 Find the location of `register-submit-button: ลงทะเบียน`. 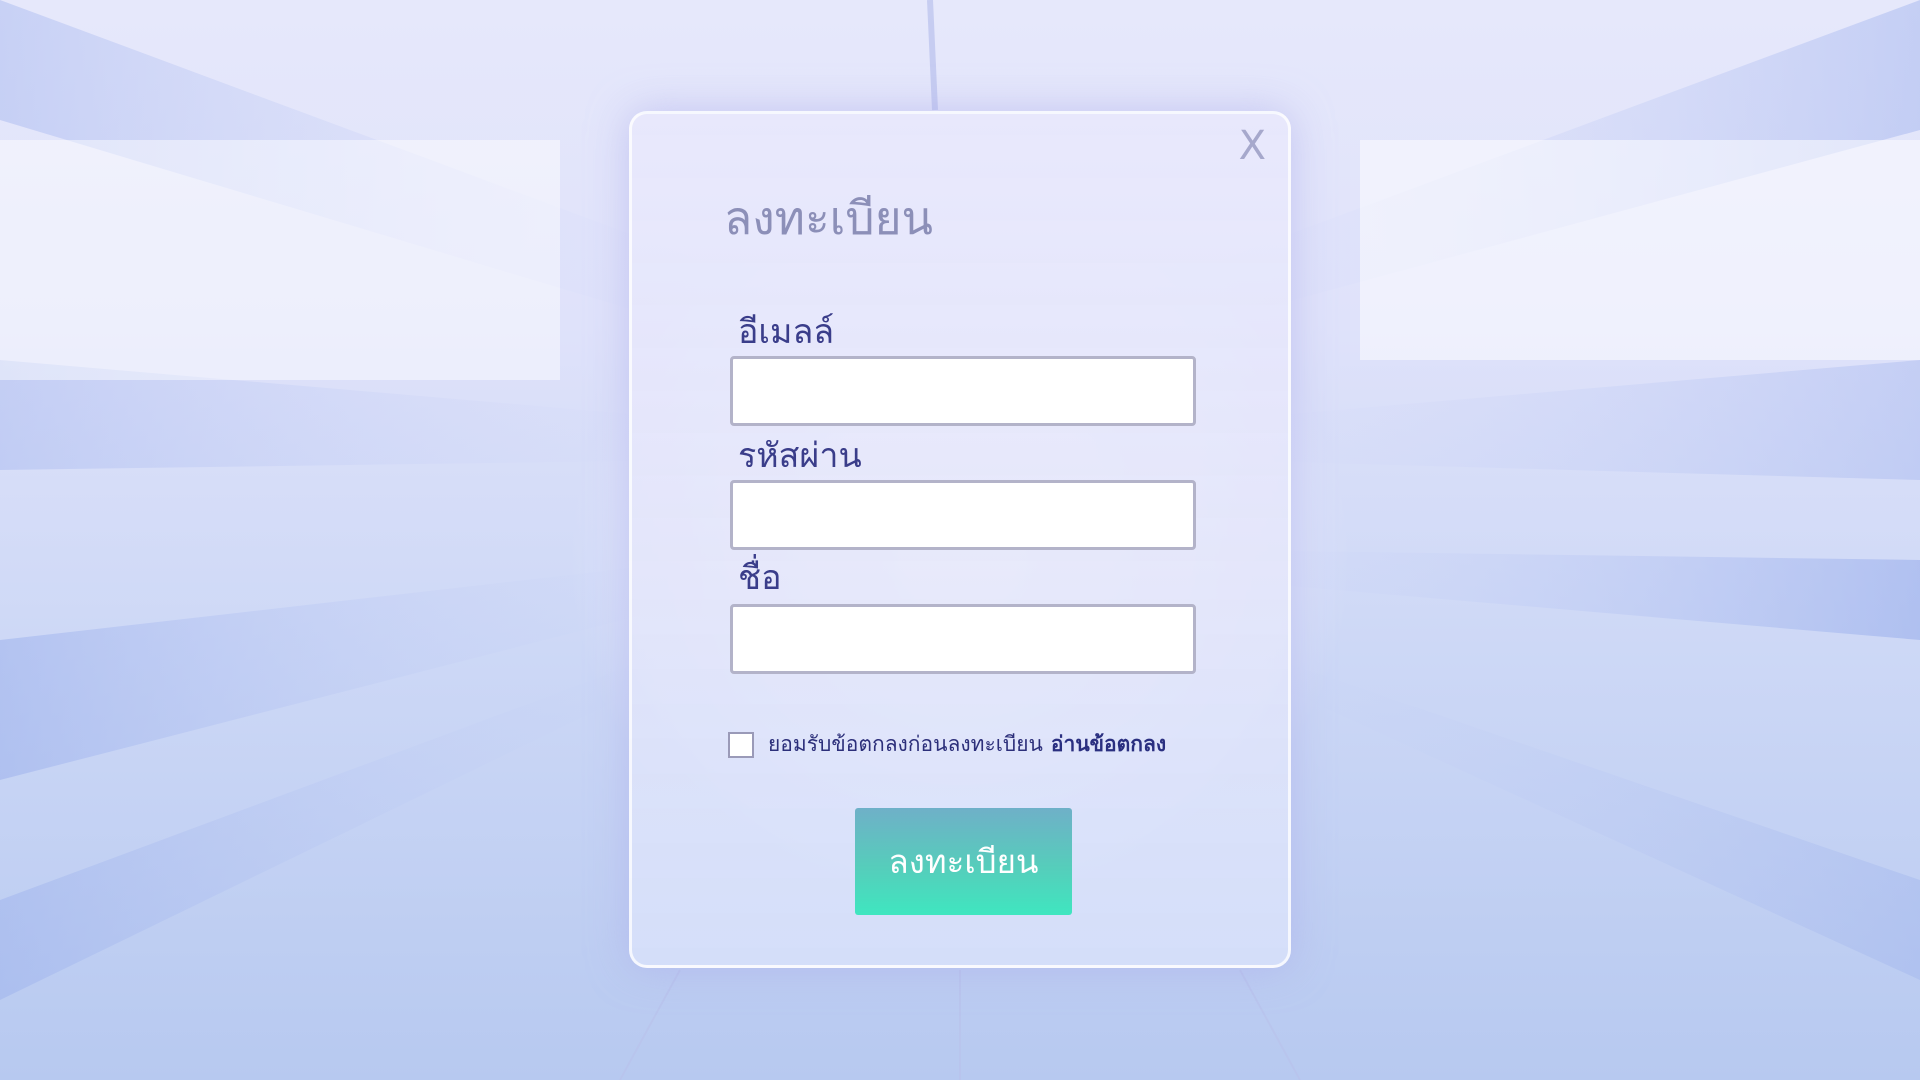

register-submit-button: ลงทะเบียน is located at coordinates (963, 861).